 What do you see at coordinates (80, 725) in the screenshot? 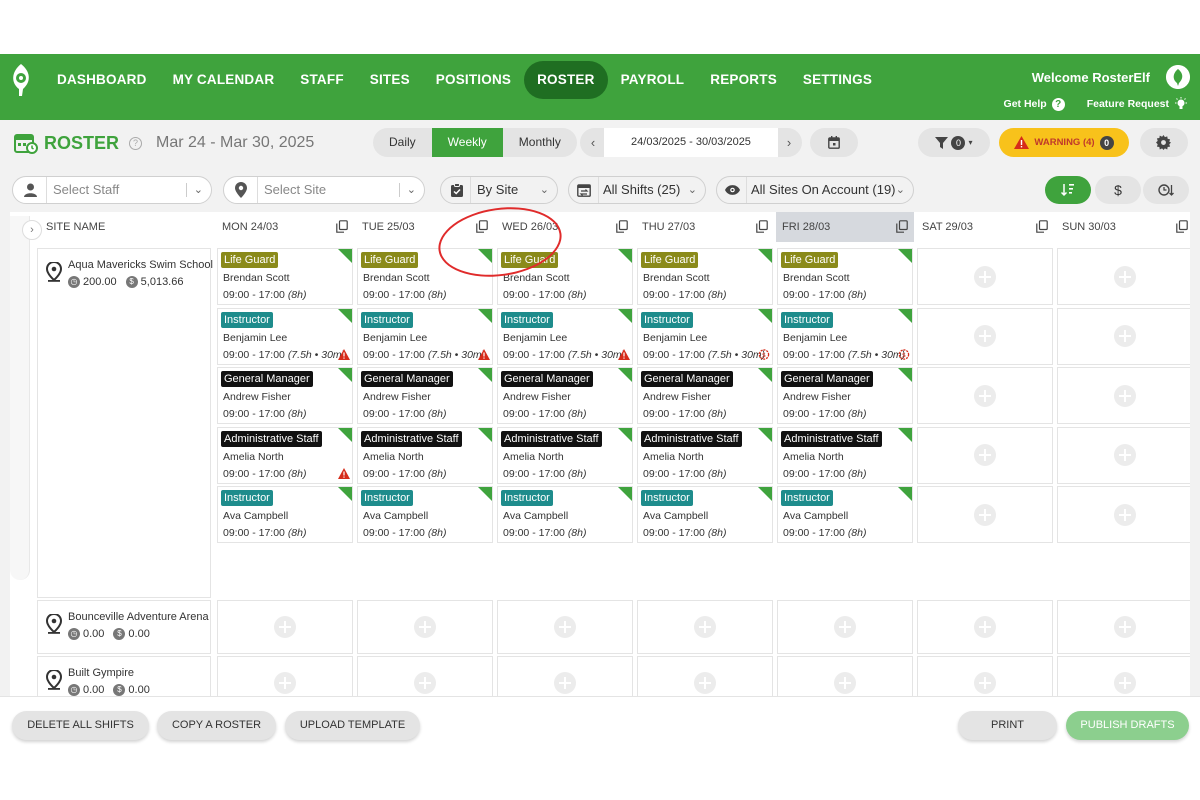
I see `delete-all-shifts-button: DELETE ALL SHIFTS` at bounding box center [80, 725].